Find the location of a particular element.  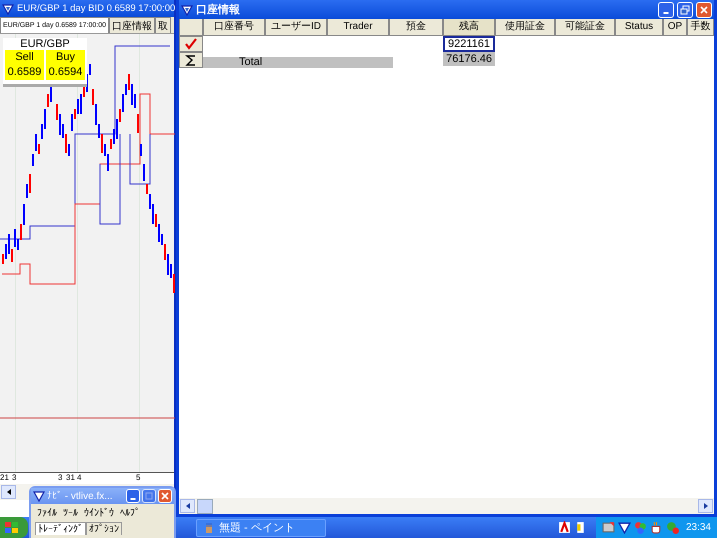

column-header: 口座番号 is located at coordinates (234, 27).